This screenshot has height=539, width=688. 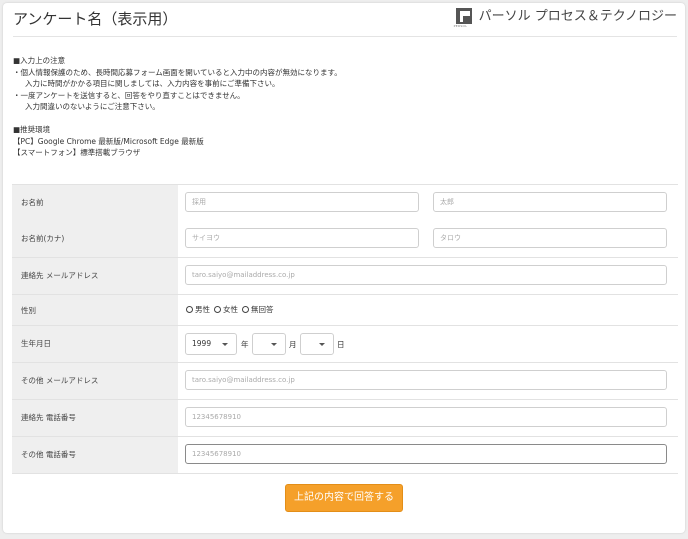 I want to click on submit-button: 上記の内容で回答する, so click(x=344, y=498).